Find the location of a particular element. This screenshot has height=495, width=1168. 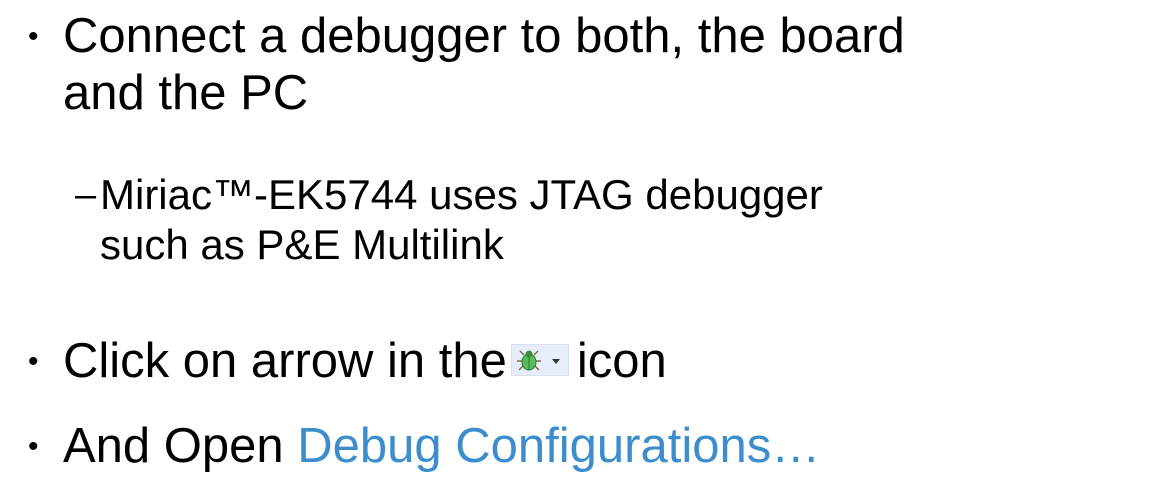

bullet-text-before-icon: Click on arrow in the is located at coordinates (285, 361).